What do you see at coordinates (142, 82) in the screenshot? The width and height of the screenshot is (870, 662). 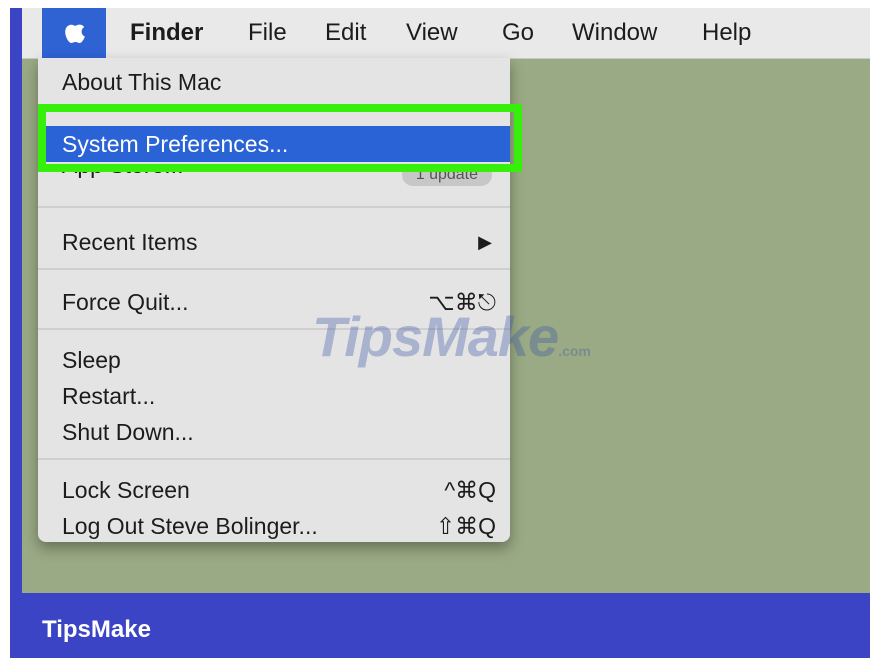 I see `menu-item-label: About This Mac` at bounding box center [142, 82].